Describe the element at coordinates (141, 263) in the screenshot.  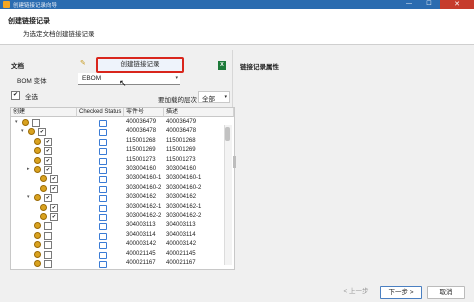
I see `part-number-cell: 400021167` at that location.